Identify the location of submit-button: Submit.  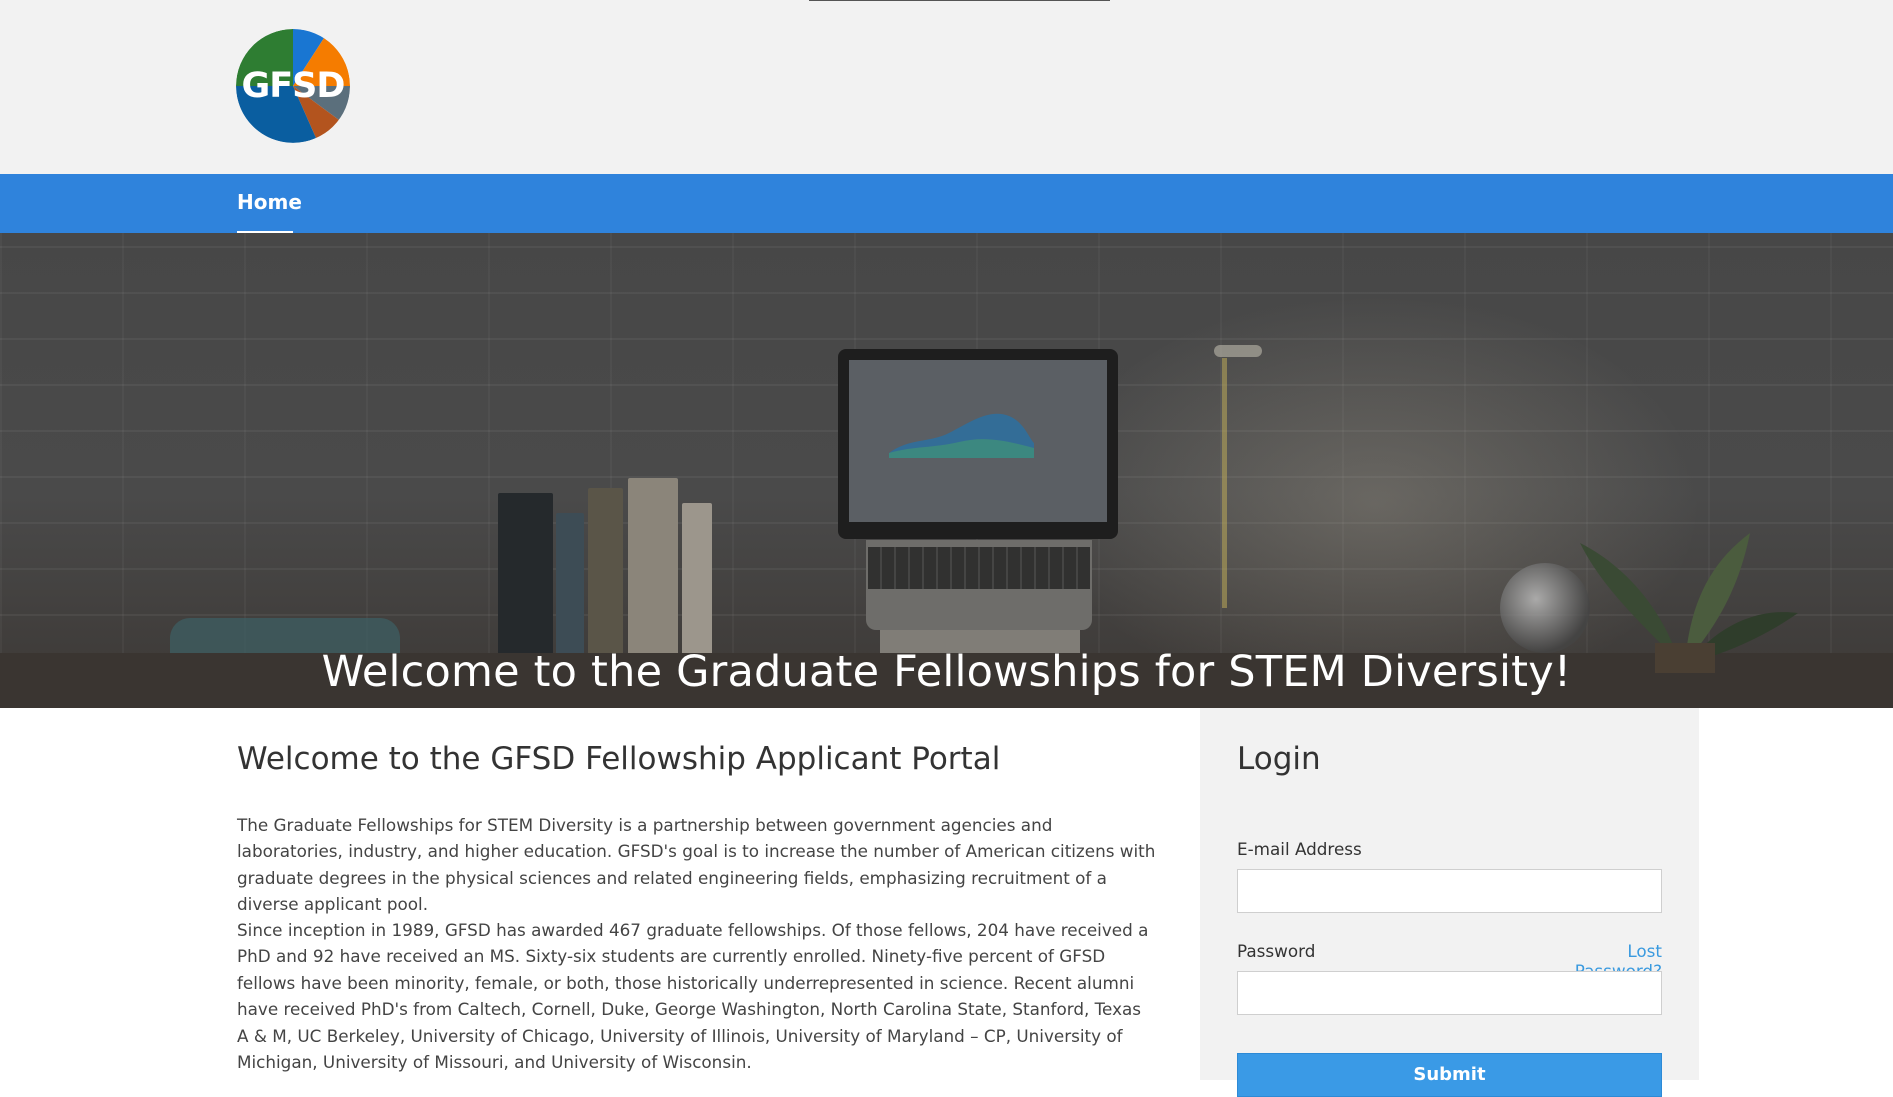
(1449, 1075).